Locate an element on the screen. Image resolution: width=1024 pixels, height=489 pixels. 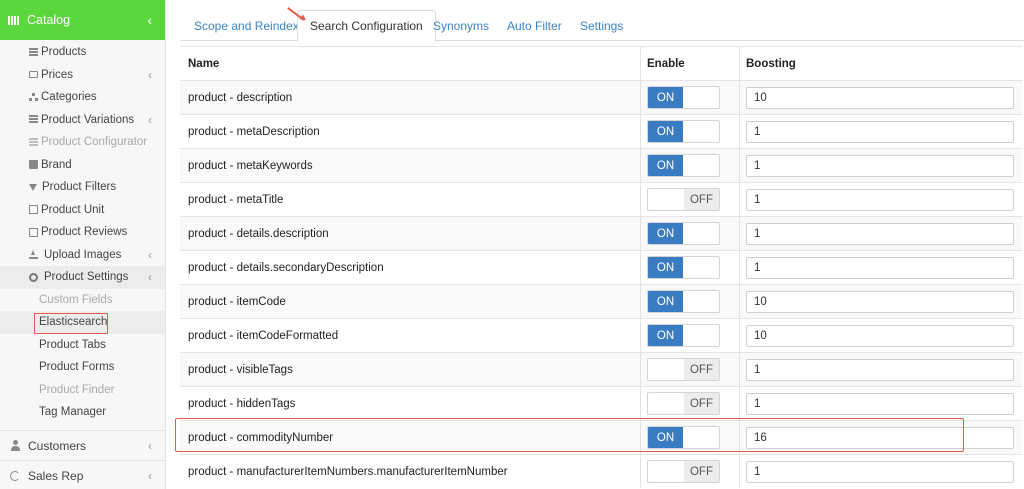
tab-settings: Settings is located at coordinates (601, 25).